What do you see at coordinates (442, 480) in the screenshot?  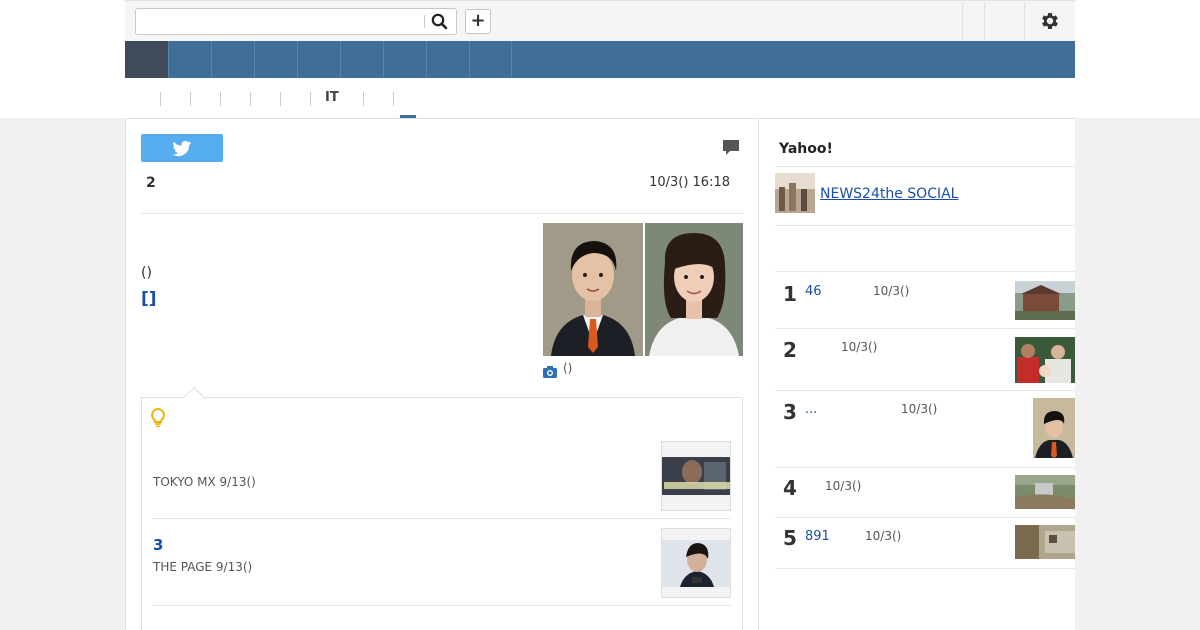 I see `related-item: TOKYO MX 9/13()` at bounding box center [442, 480].